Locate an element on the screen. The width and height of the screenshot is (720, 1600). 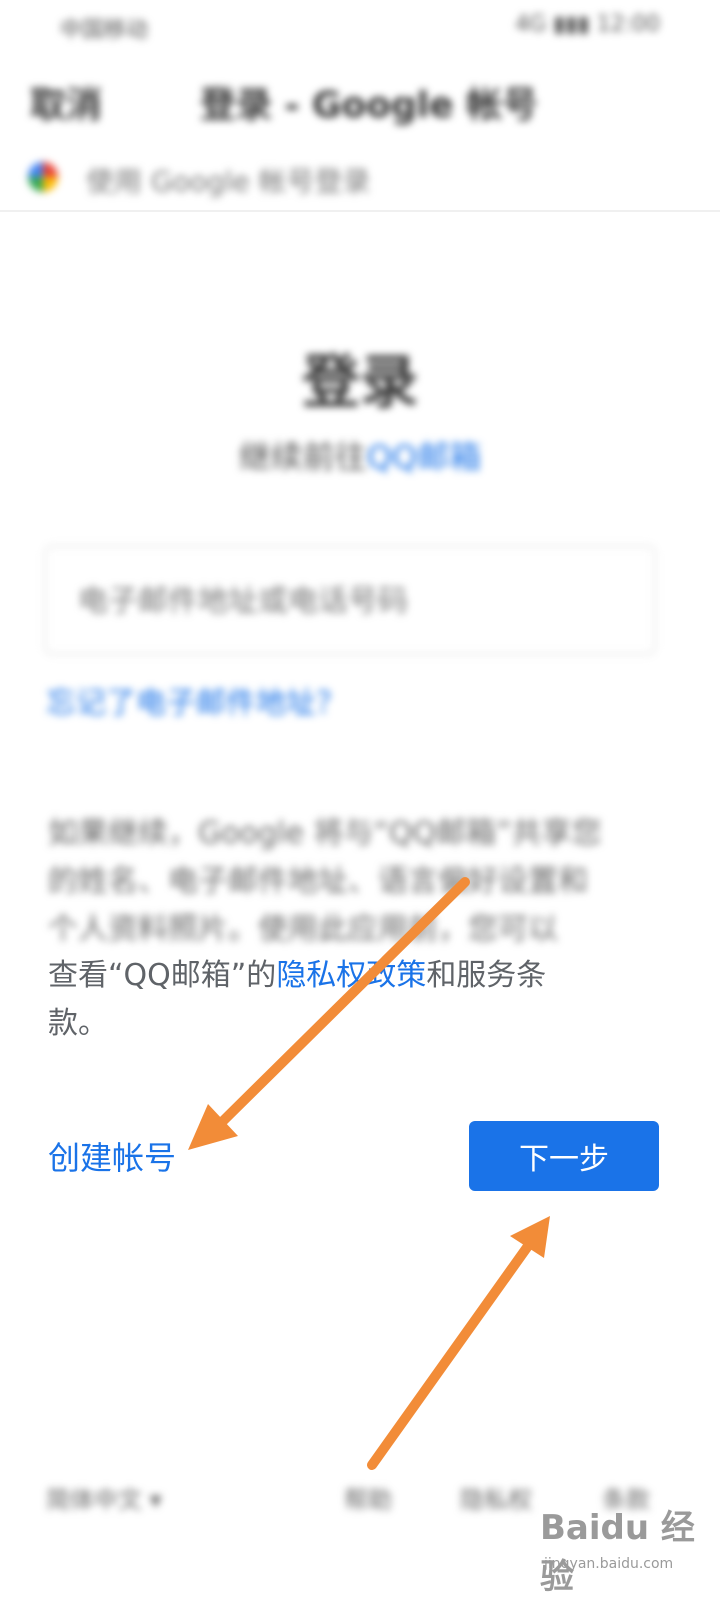
create-account-link: 创建帐号 is located at coordinates (112, 1156).